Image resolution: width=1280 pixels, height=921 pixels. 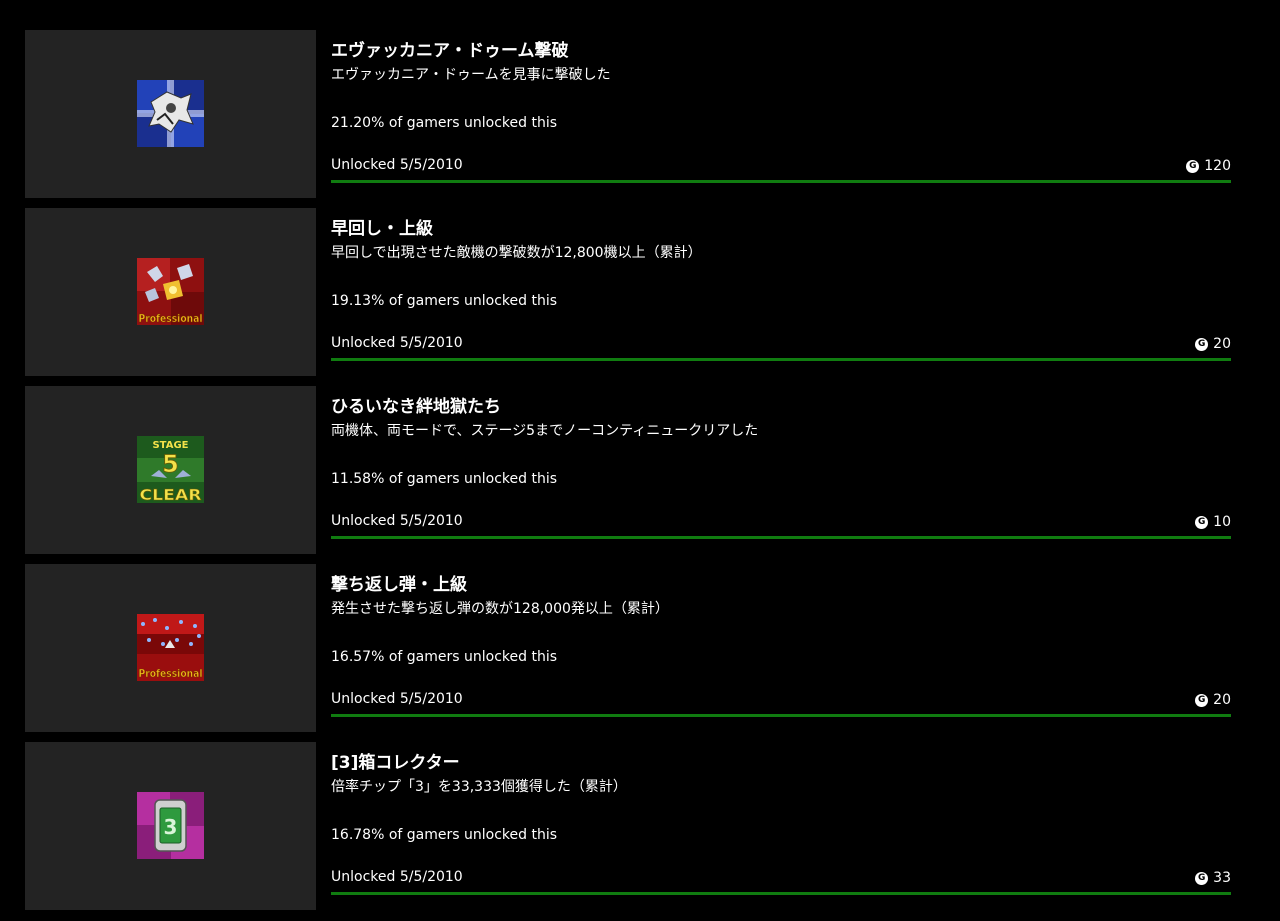 I want to click on gamerscore: G 33, so click(x=1213, y=878).